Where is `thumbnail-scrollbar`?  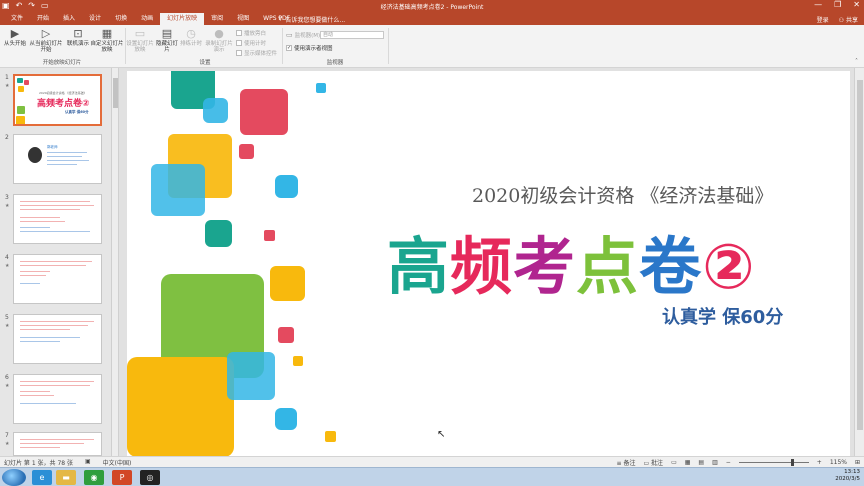
thumbnail-scrollbar is located at coordinates (115, 262).